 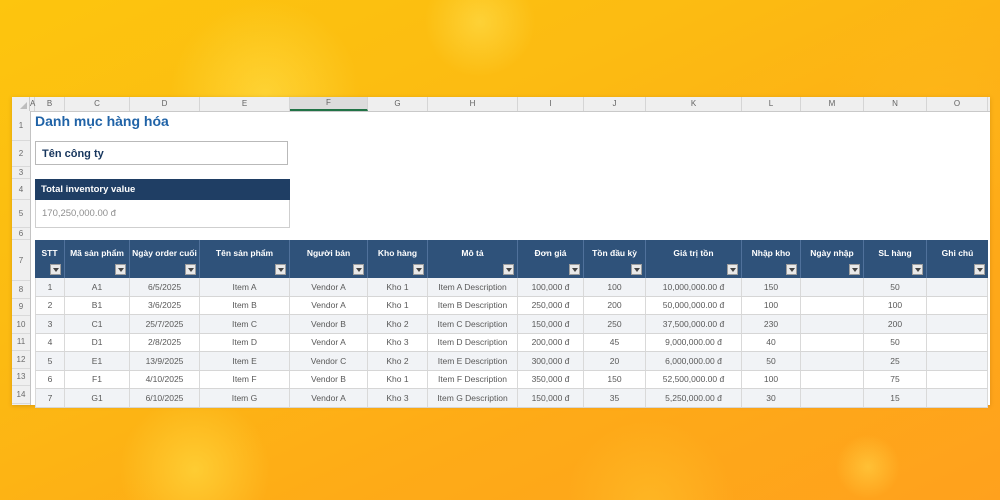 I want to click on table-cell: Item E Description, so click(x=473, y=361).